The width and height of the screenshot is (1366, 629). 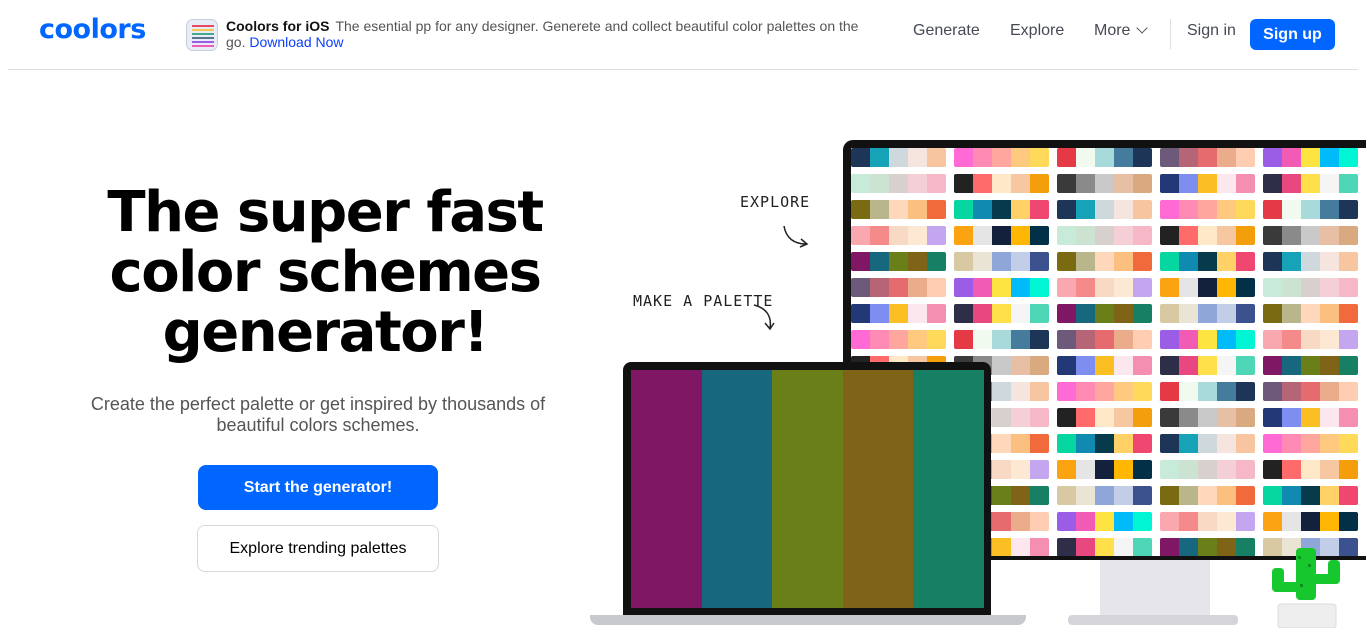 What do you see at coordinates (296, 42) in the screenshot?
I see `download-now-link: Download Now` at bounding box center [296, 42].